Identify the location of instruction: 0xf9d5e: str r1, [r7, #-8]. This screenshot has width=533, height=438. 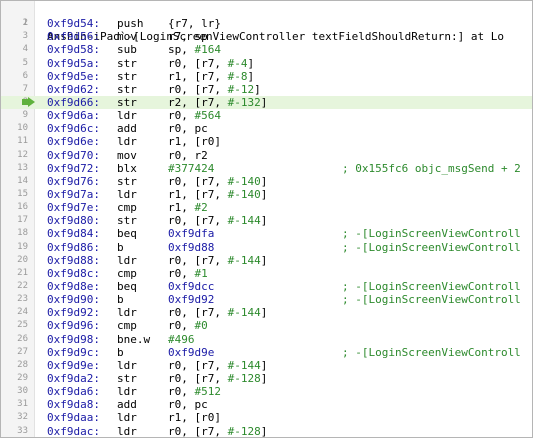
(150, 76).